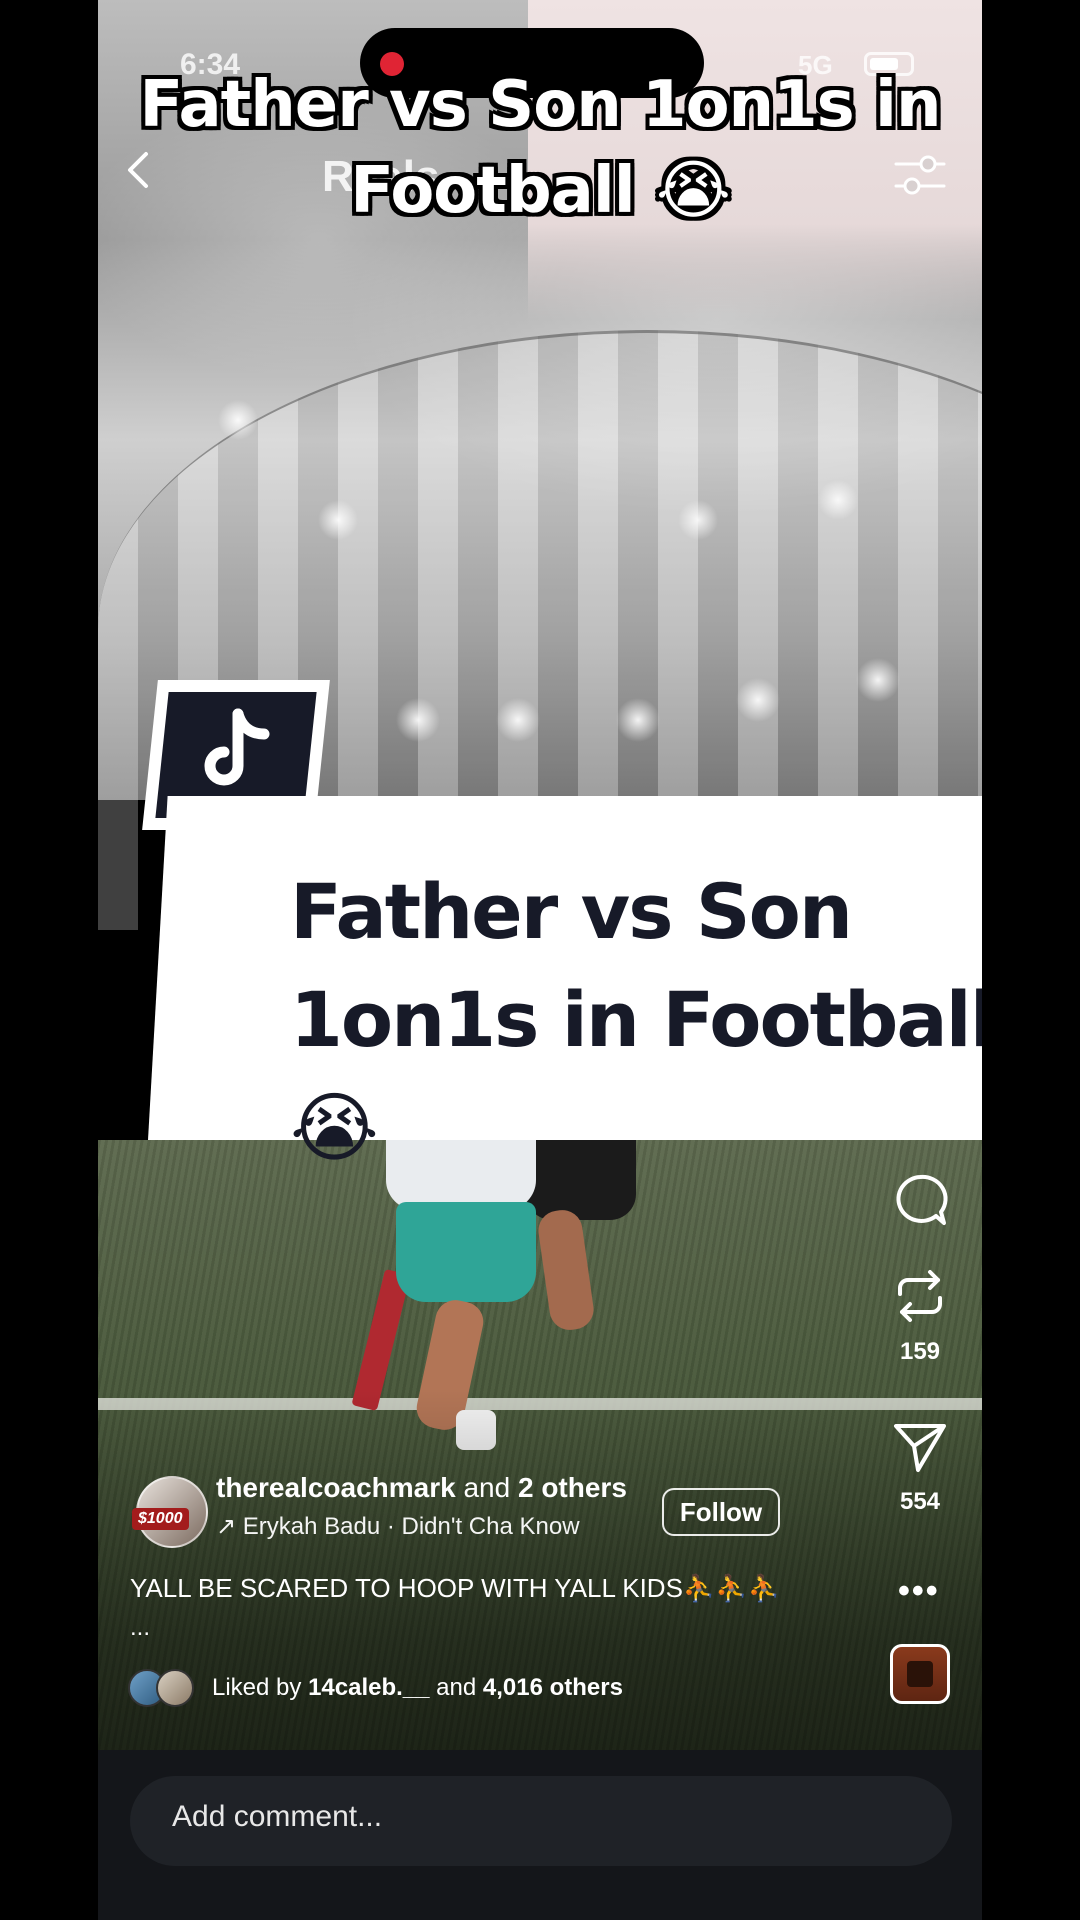  I want to click on video-overlay-caption: Father vs Son 1on1s in Football 😭, so click(540, 148).